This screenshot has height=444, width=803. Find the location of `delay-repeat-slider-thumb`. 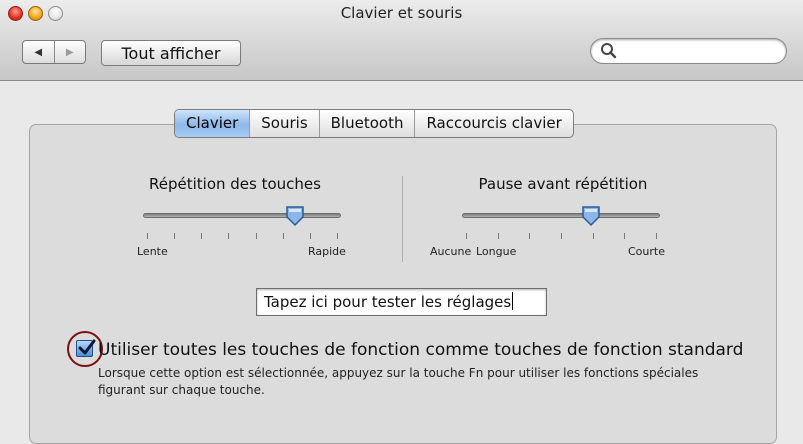

delay-repeat-slider-thumb is located at coordinates (591, 216).